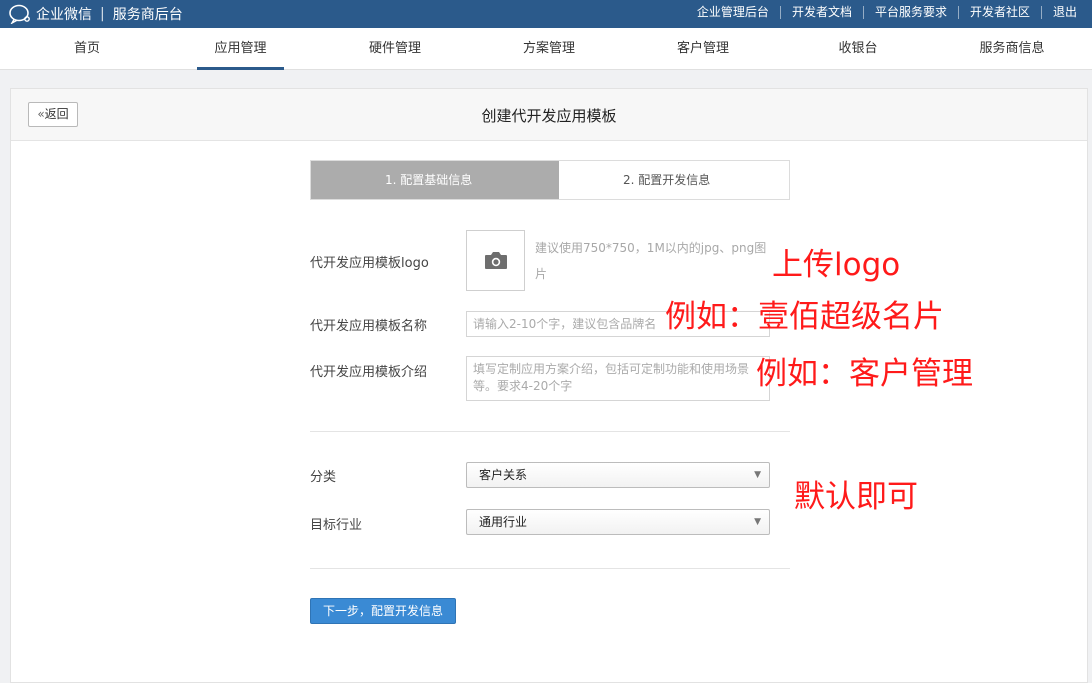  What do you see at coordinates (733, 12) in the screenshot?
I see `link-enterprise-admin: 企业管理后台` at bounding box center [733, 12].